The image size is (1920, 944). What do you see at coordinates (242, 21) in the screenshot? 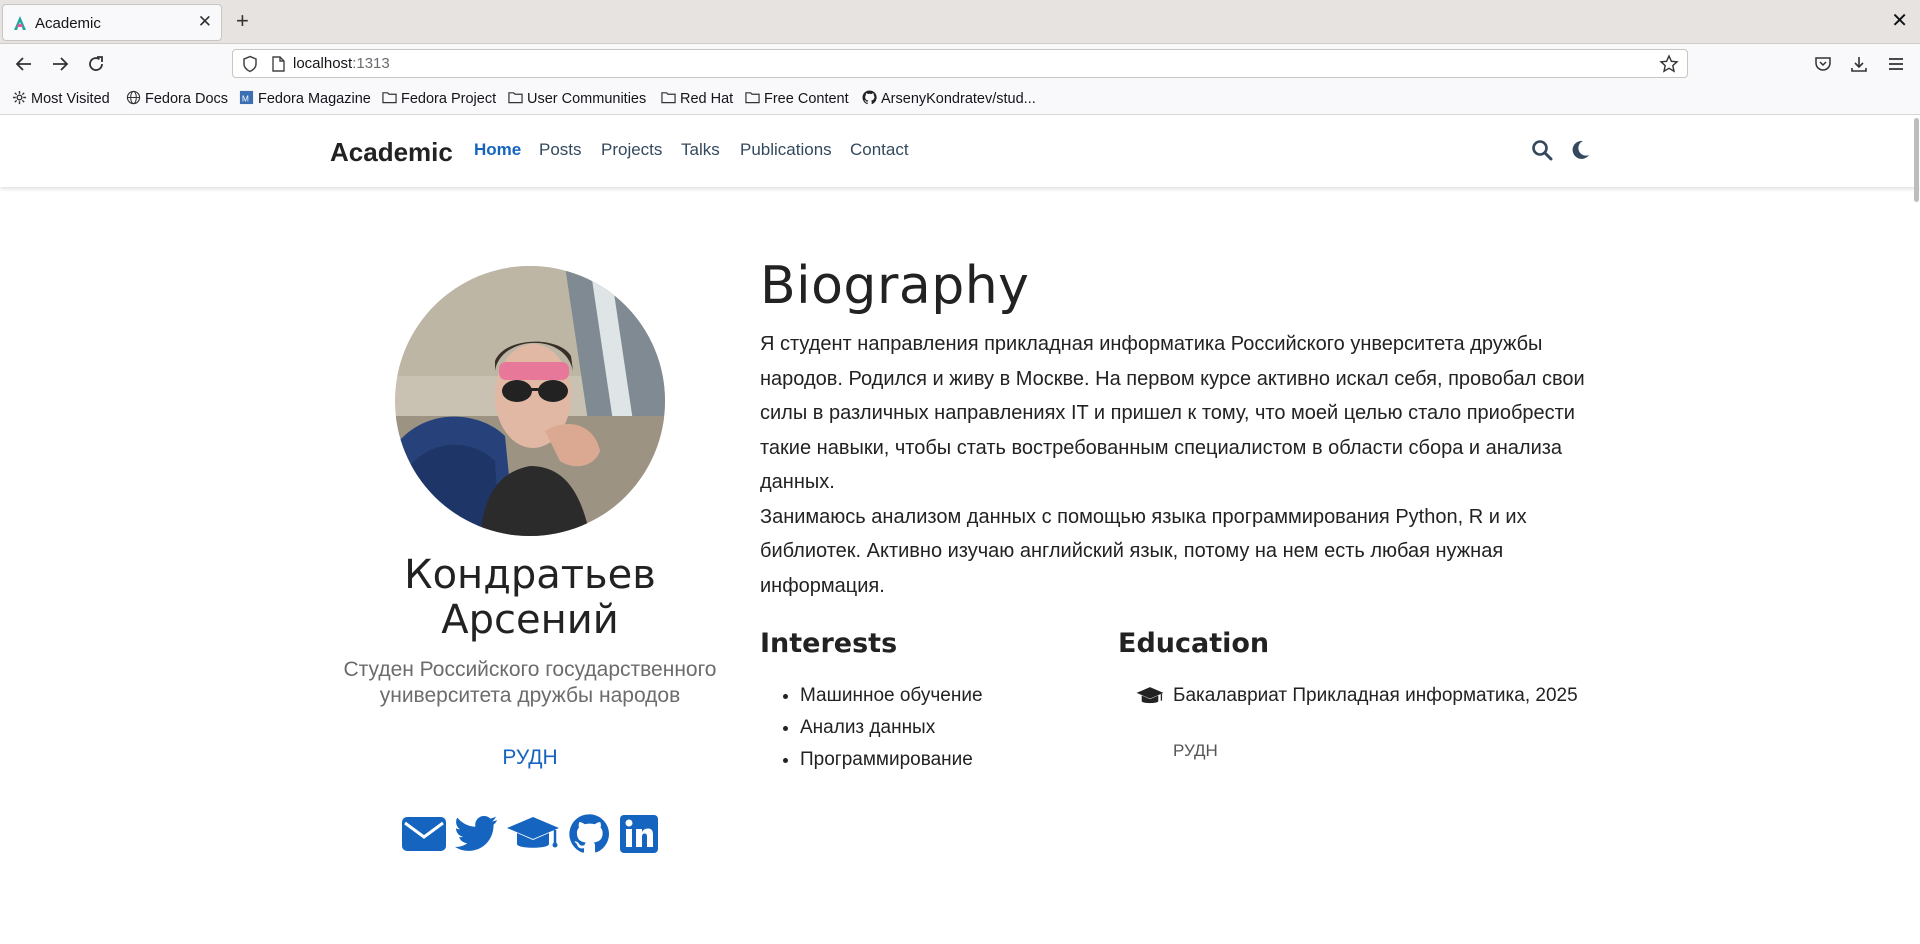
I see `new-tab-icon: +` at bounding box center [242, 21].